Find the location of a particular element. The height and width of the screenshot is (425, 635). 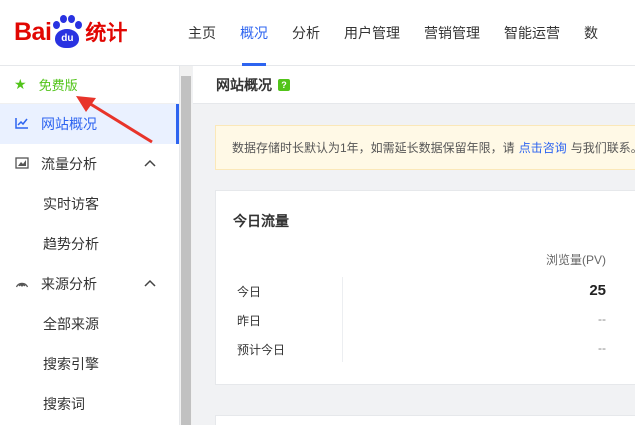

row-label-yesterday: 昨日 is located at coordinates (249, 321).